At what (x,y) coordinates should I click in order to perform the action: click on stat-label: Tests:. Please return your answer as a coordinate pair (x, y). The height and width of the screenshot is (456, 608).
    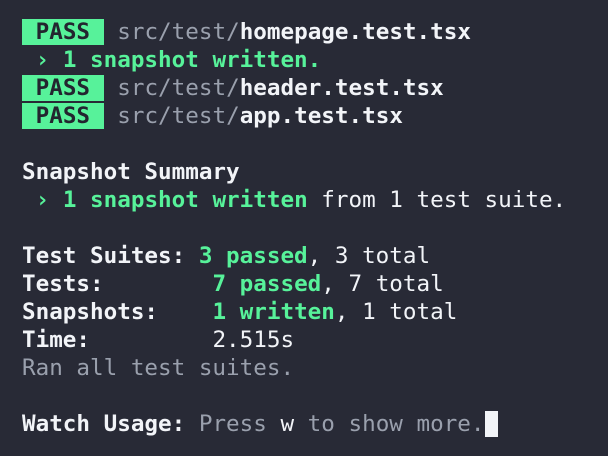
    Looking at the image, I should click on (63, 284).